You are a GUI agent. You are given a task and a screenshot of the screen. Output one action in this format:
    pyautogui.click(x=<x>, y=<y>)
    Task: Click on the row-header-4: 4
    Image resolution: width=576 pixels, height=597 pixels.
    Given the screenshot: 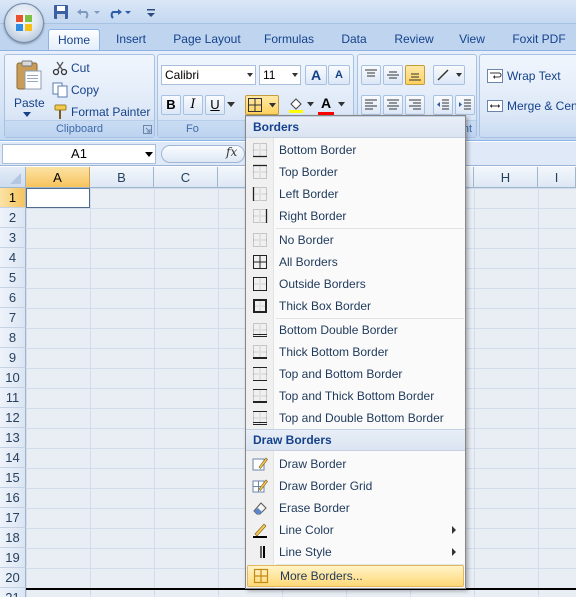 What is the action you would take?
    pyautogui.click(x=13, y=258)
    